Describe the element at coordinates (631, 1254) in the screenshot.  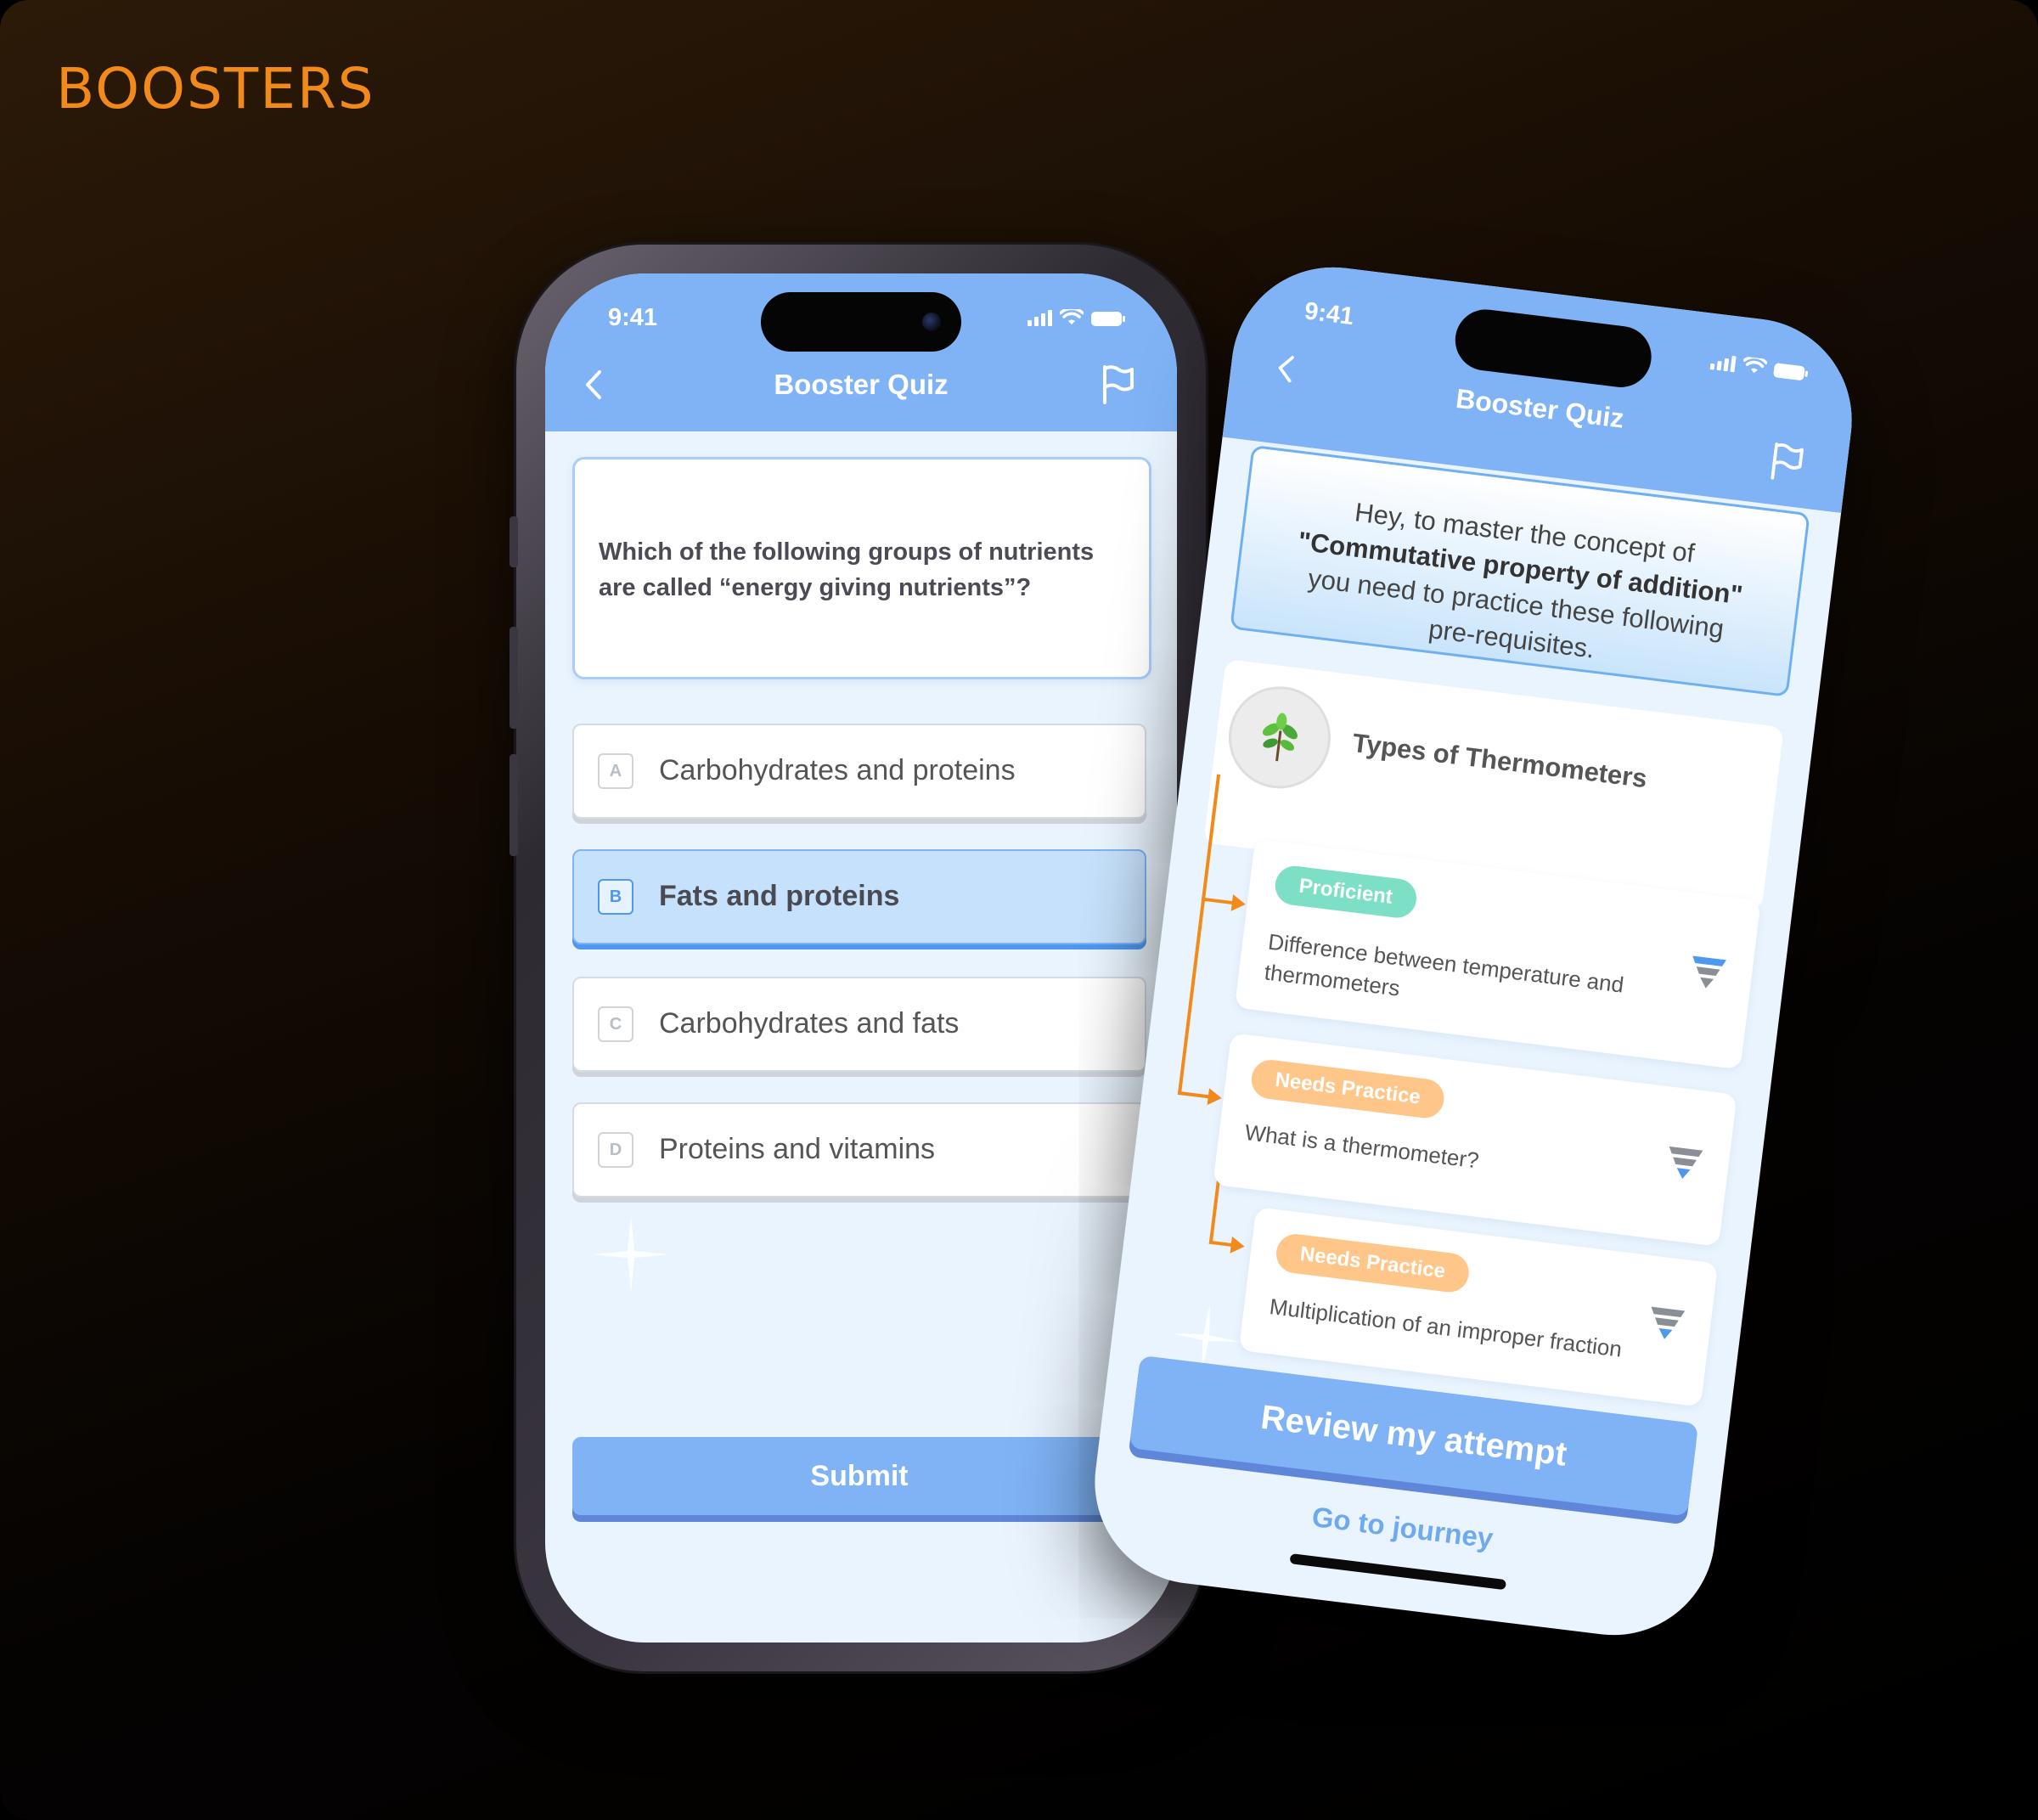
I see `sparkle-icon` at that location.